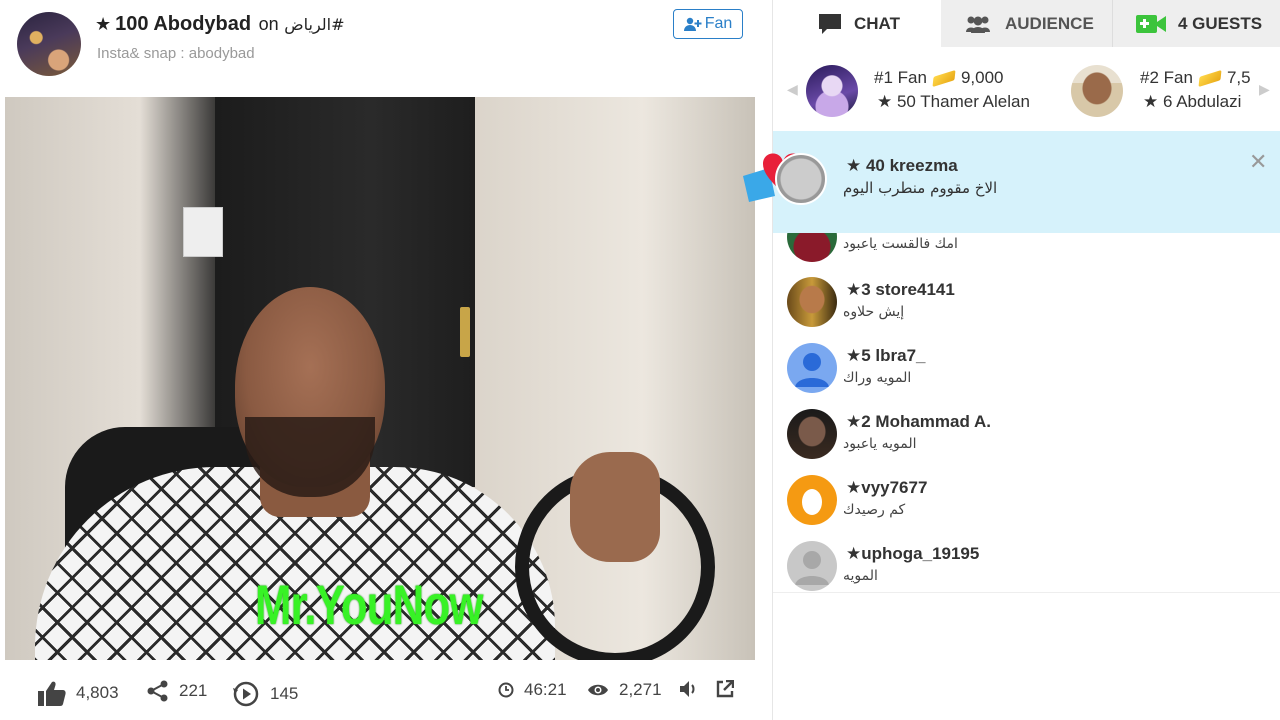 Image resolution: width=1280 pixels, height=720 pixels. Describe the element at coordinates (506, 690) in the screenshot. I see `clock-icon` at that location.